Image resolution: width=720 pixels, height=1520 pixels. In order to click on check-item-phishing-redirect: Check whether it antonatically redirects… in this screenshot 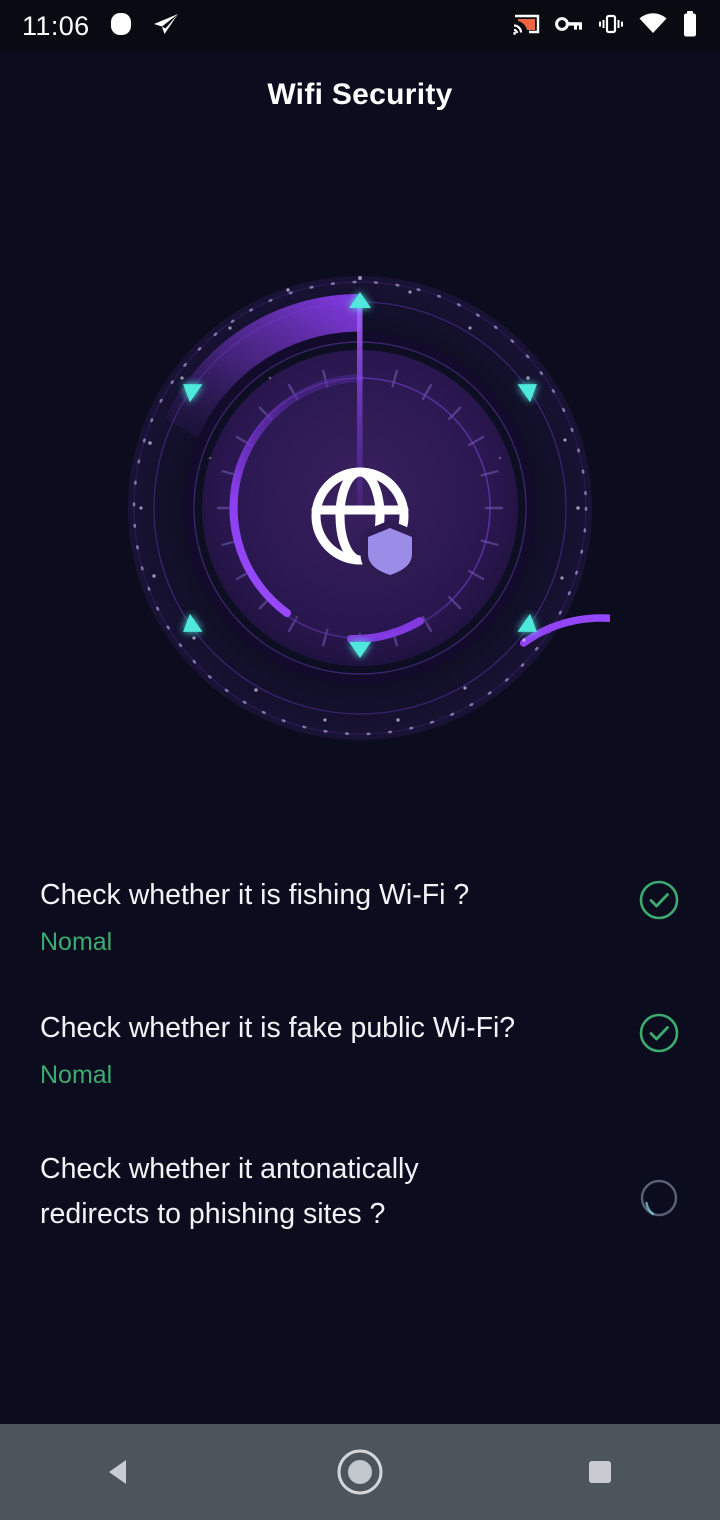, I will do `click(360, 1183)`.